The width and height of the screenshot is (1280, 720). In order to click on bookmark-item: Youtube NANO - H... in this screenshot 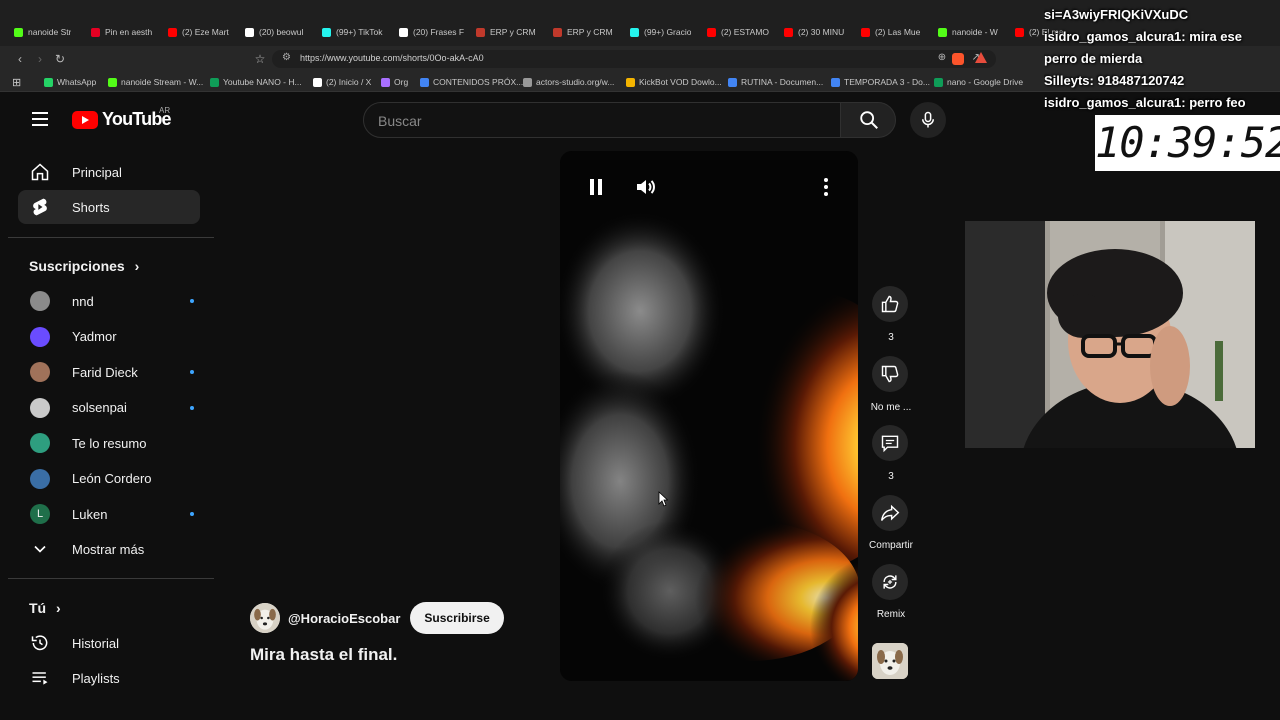, I will do `click(256, 82)`.